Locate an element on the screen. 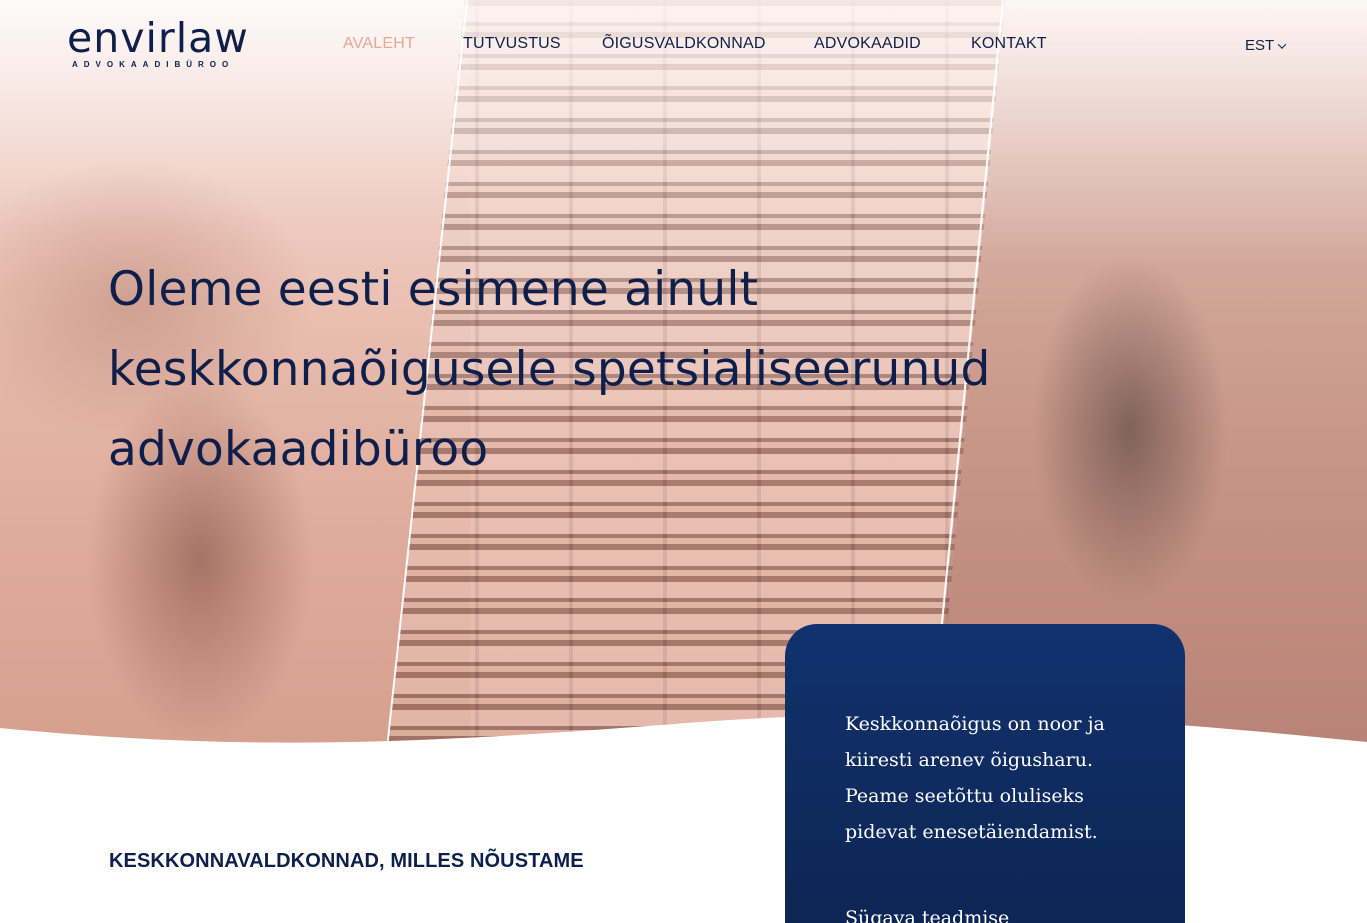  nav-item-tutvustus: TUTVUSTUS is located at coordinates (512, 44).